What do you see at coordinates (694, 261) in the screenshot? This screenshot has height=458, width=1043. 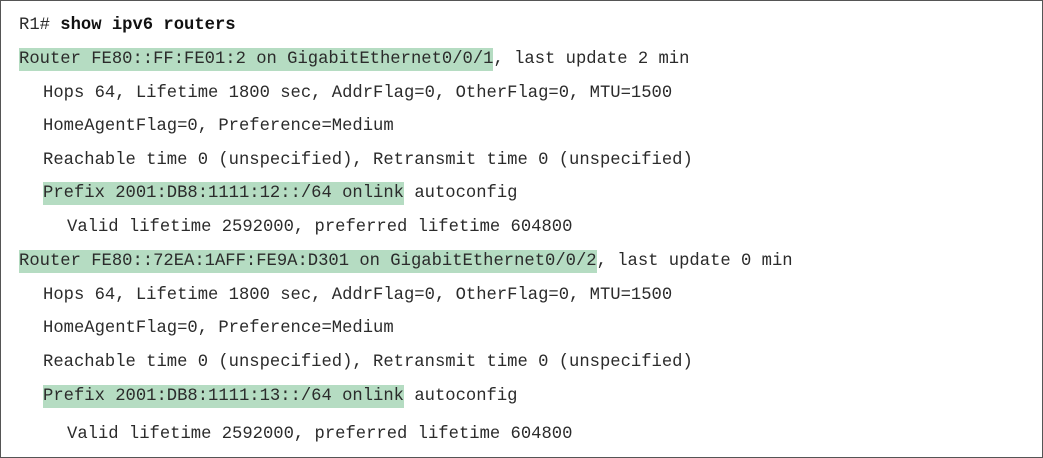 I see `router-header-rest: , last update 0 min` at bounding box center [694, 261].